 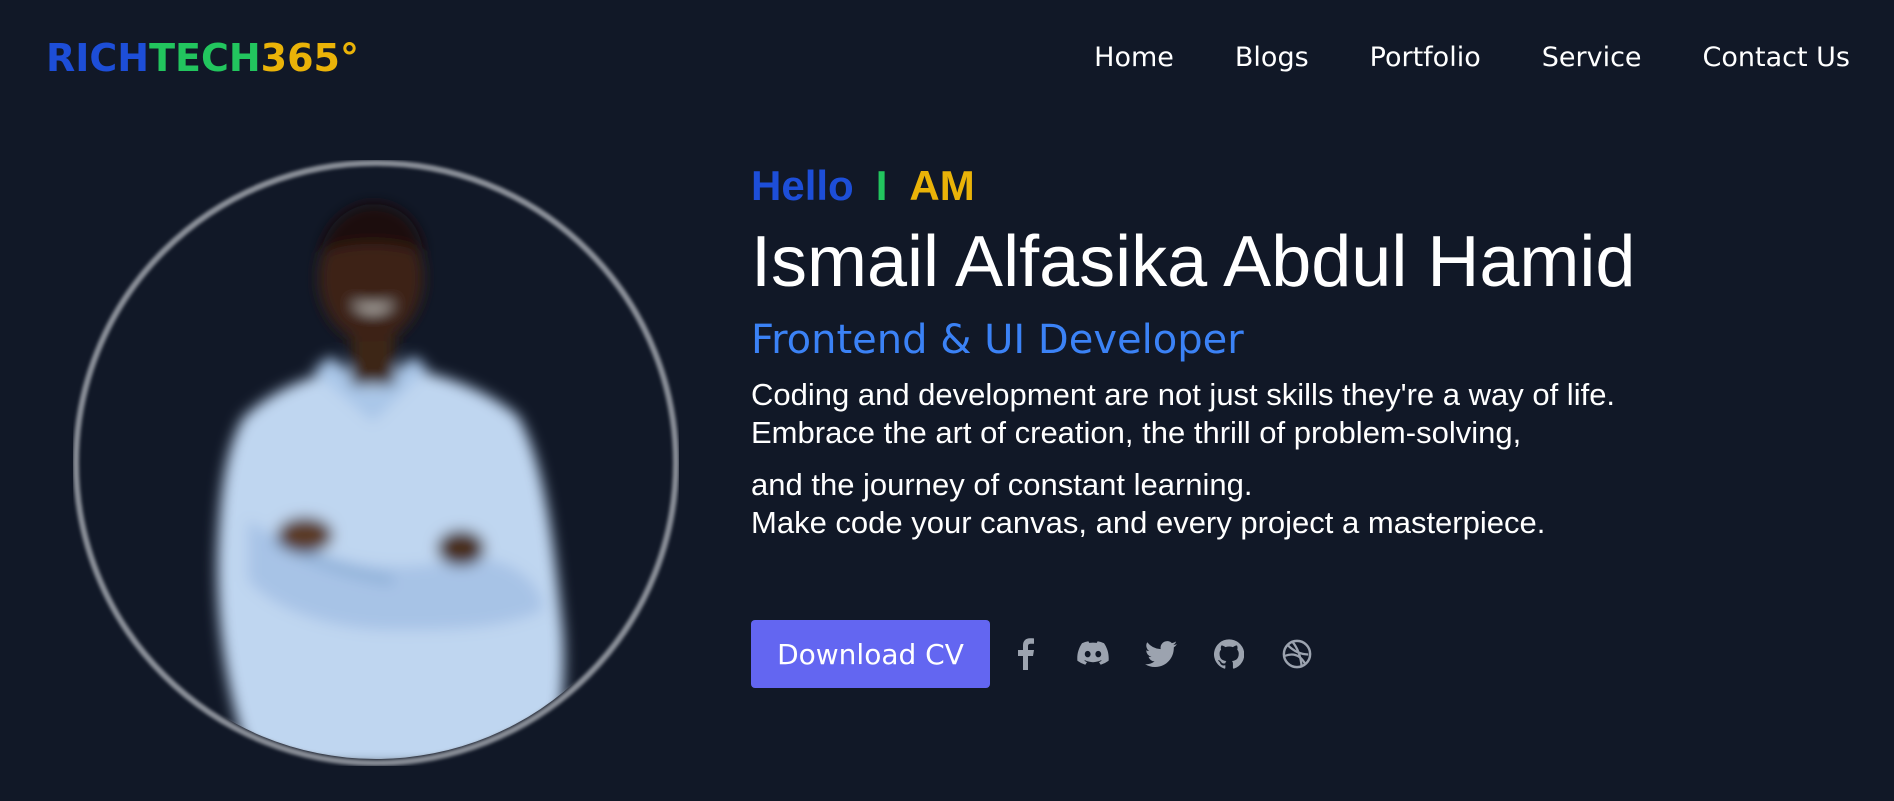 I want to click on greeting: Hello I AM, so click(x=1301, y=186).